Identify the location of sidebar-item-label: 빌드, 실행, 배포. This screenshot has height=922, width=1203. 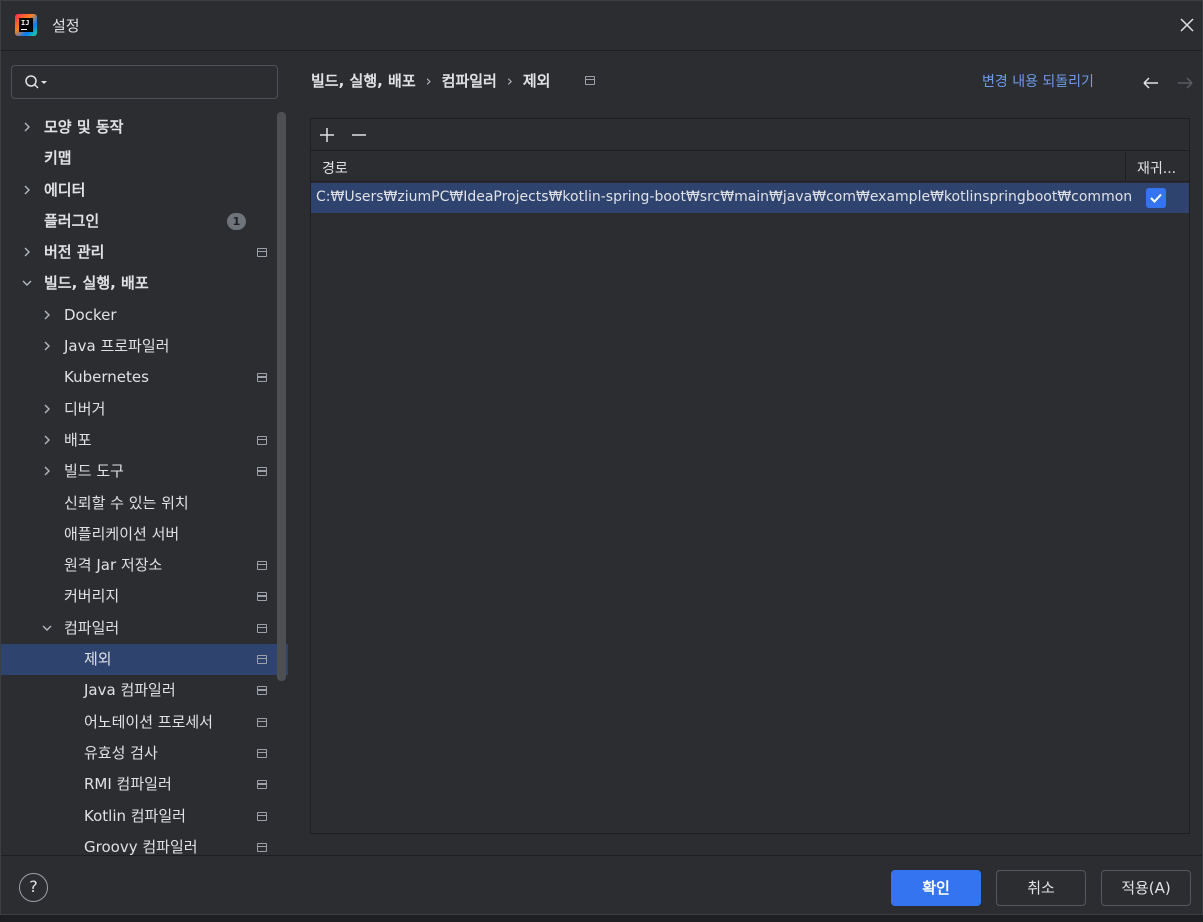
(96, 283).